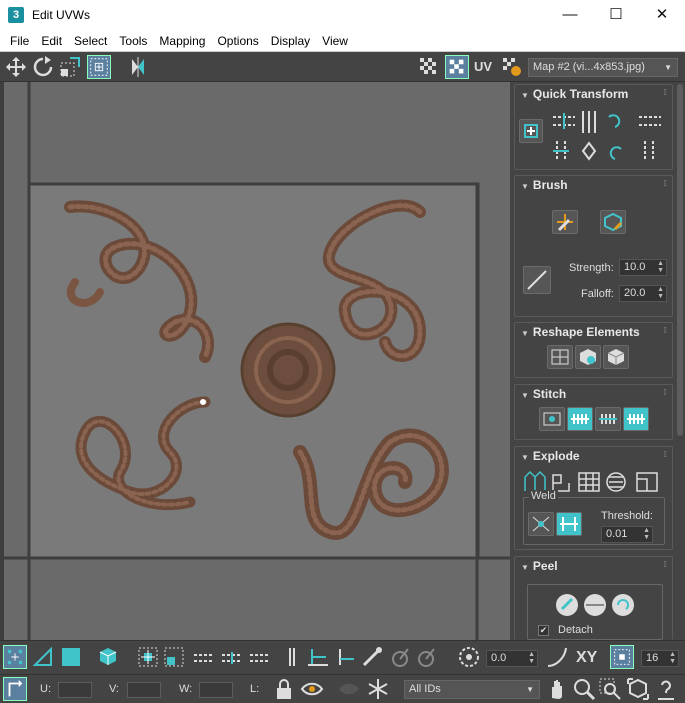 Image resolution: width=685 pixels, height=703 pixels. Describe the element at coordinates (643, 293) in the screenshot. I see `falloff-spinner: 20.0 ▲ ▼` at that location.